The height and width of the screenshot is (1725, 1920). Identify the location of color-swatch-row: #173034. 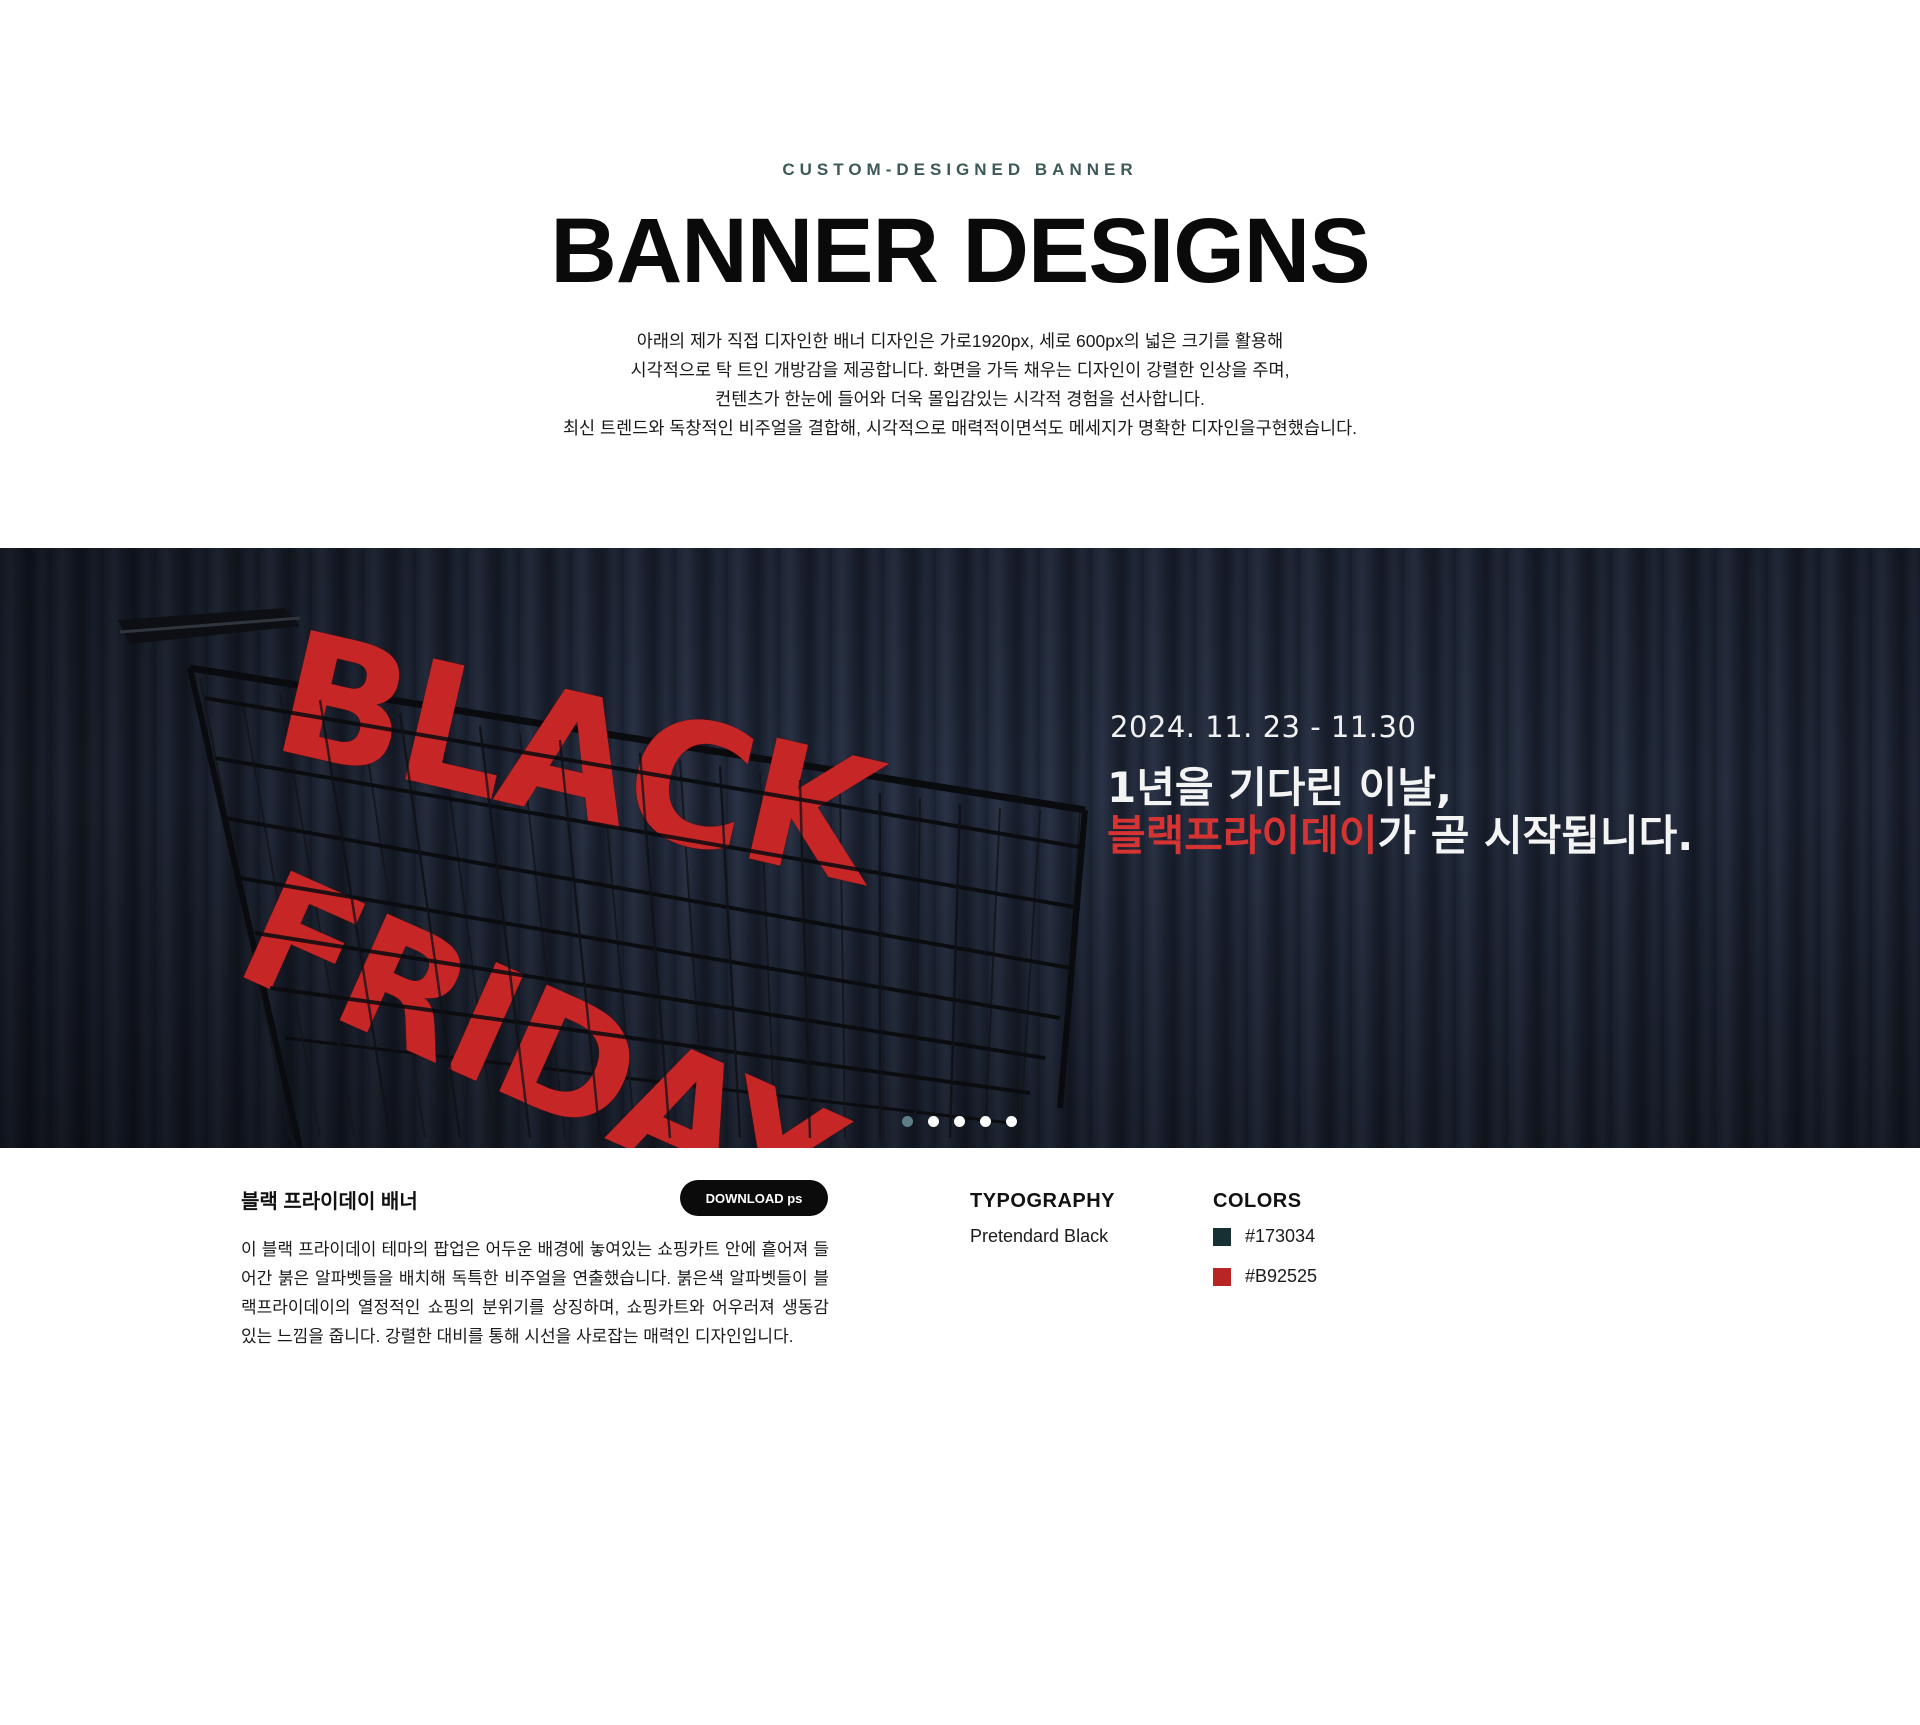
(1264, 1236).